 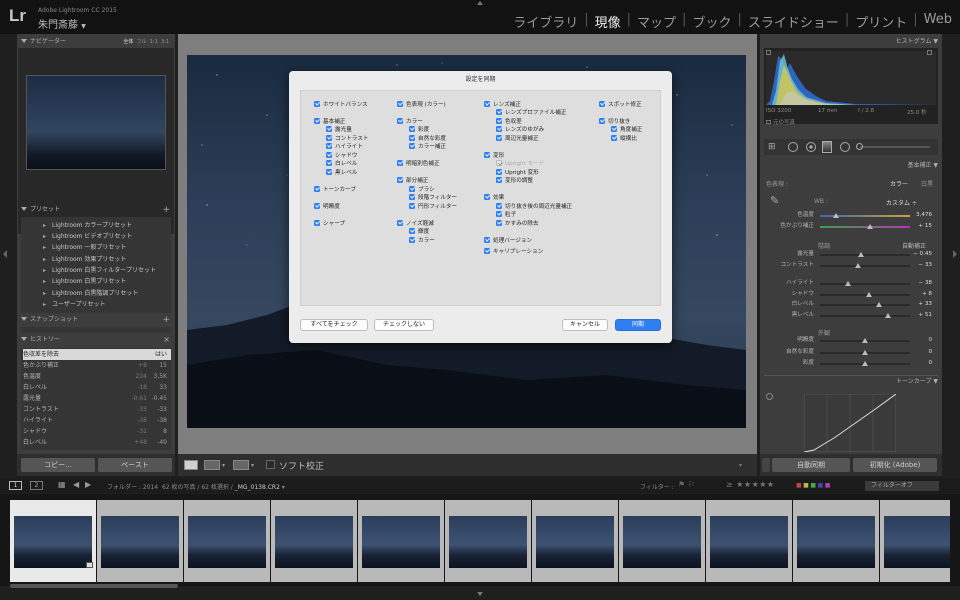 I want to click on filter-preset-select: フィルターオフ, so click(x=902, y=486).